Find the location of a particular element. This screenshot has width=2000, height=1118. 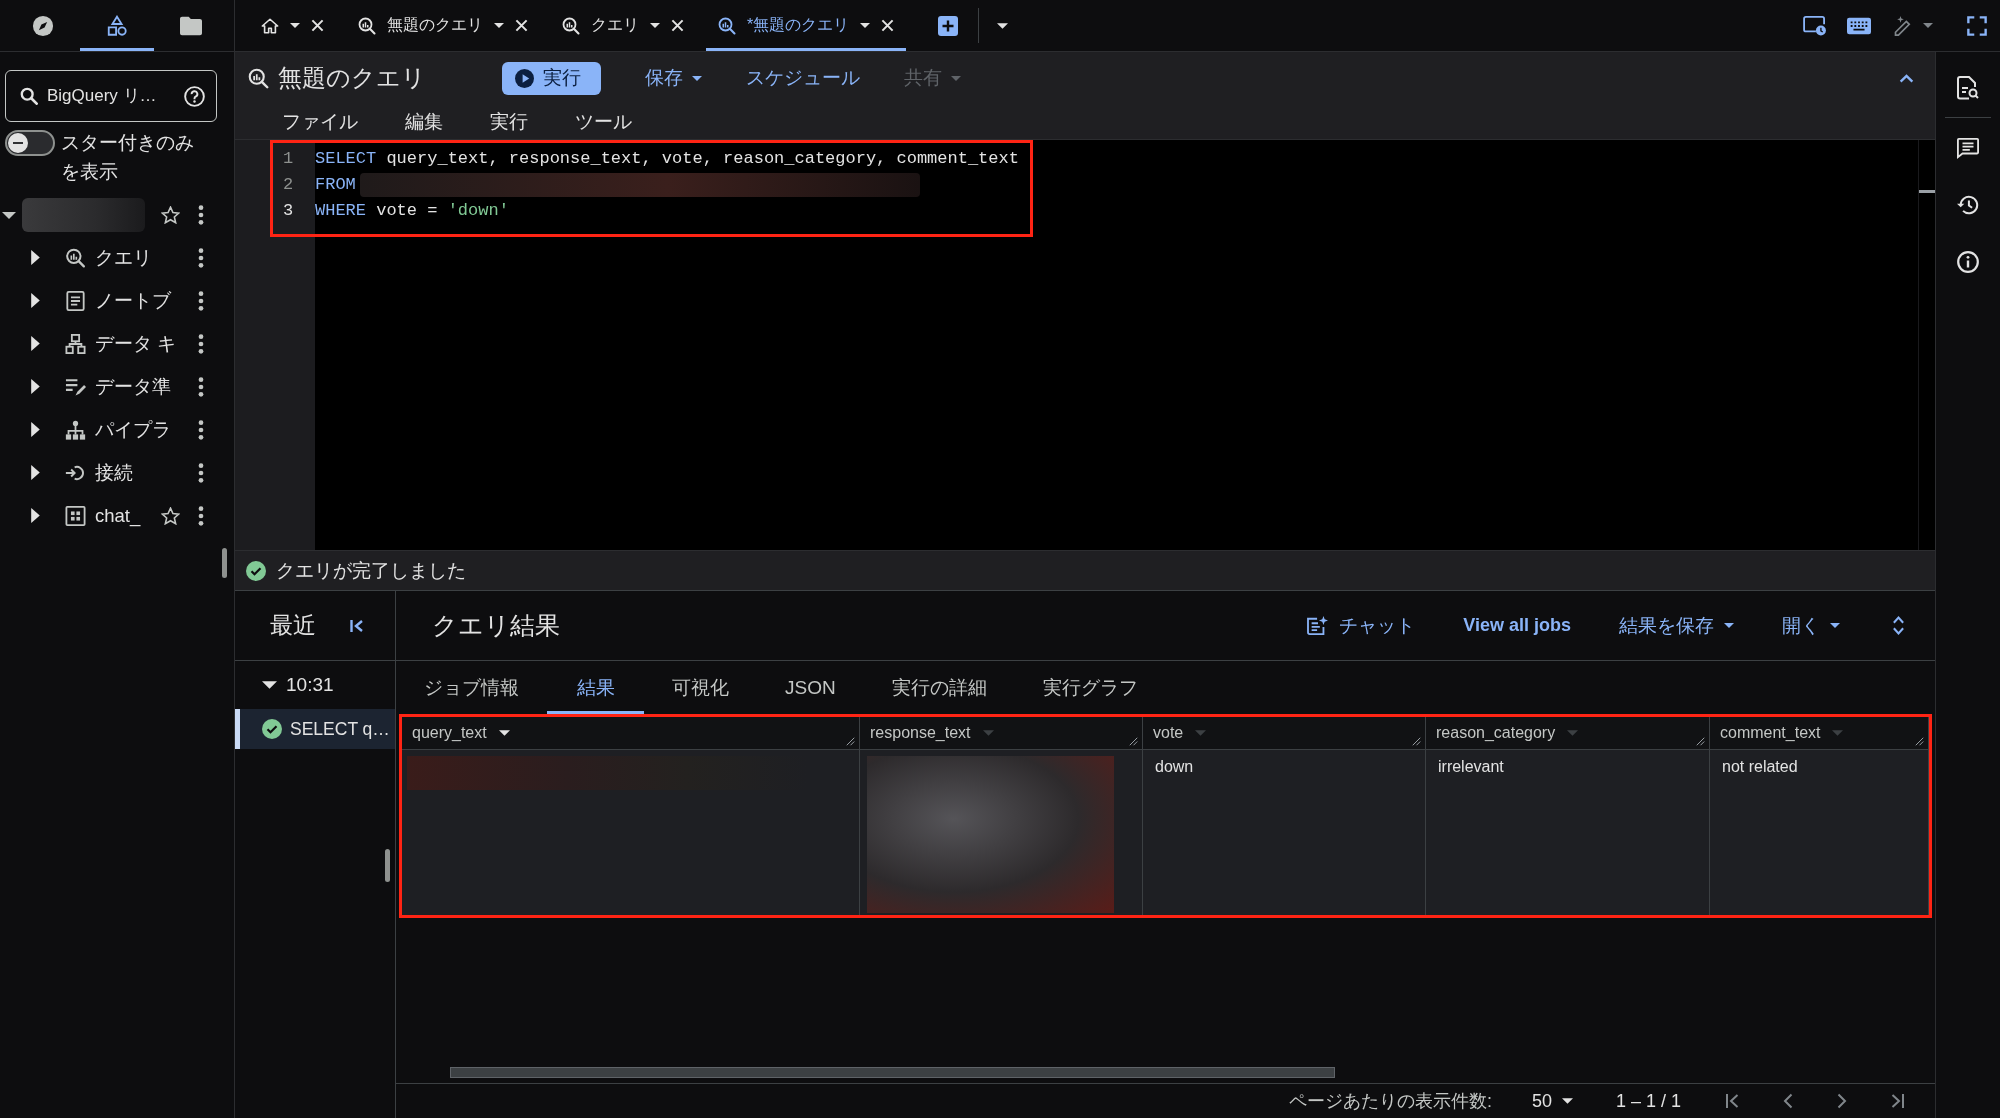

tree-item: ノートブ is located at coordinates (146, 300).